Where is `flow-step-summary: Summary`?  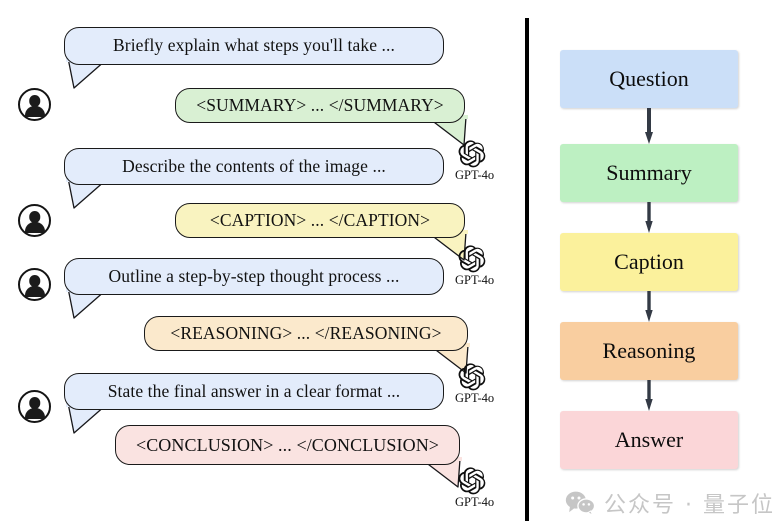
flow-step-summary: Summary is located at coordinates (649, 173).